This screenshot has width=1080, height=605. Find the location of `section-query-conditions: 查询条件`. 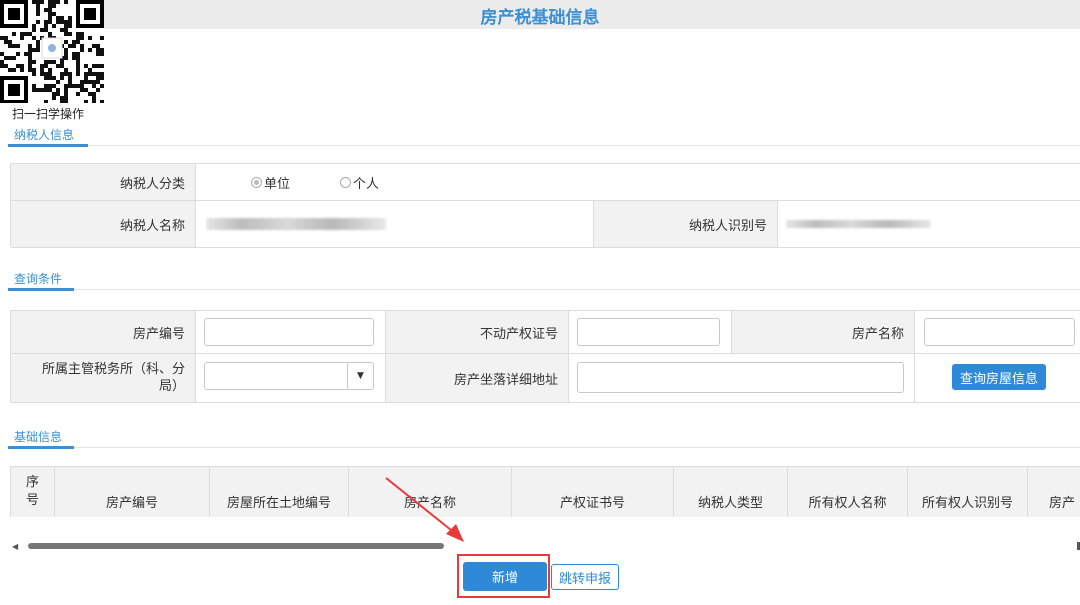

section-query-conditions: 查询条件 is located at coordinates (544, 279).